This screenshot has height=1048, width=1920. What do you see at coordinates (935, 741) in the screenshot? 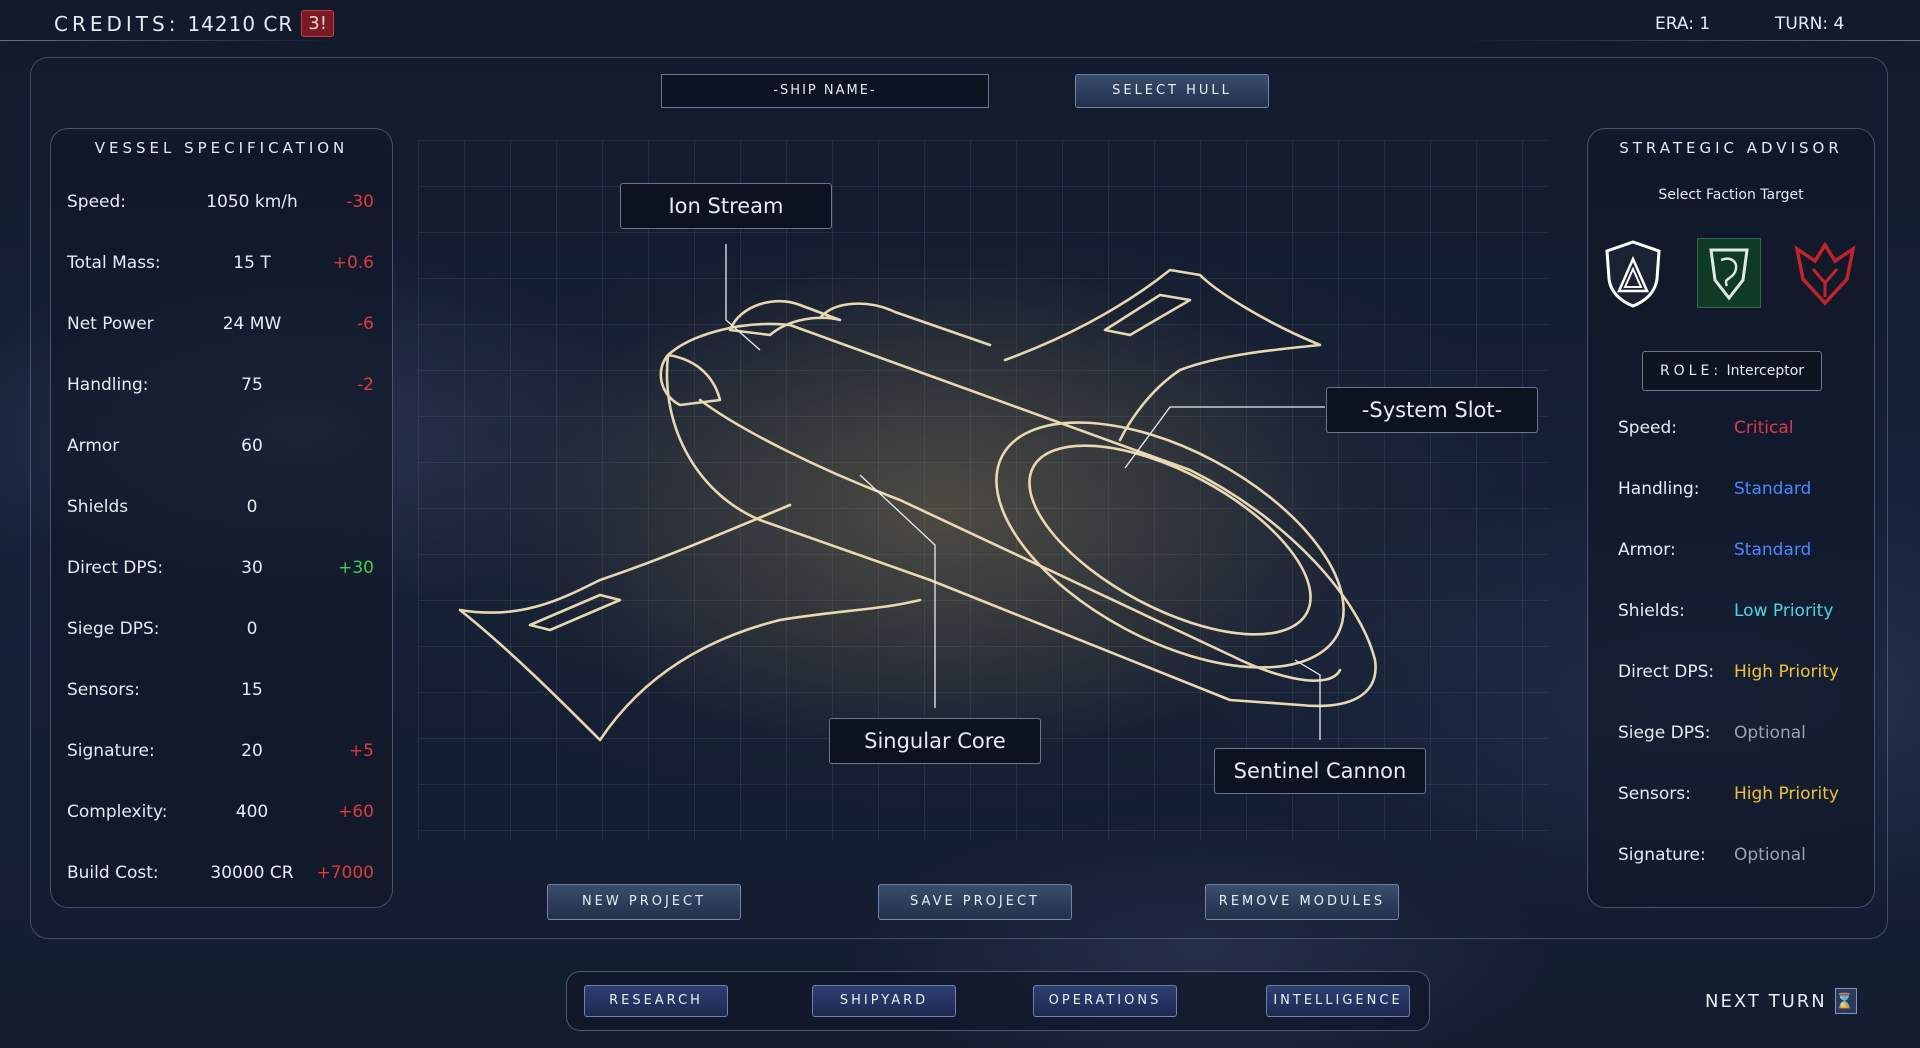
I see `callout-singular-core: Singular Core` at bounding box center [935, 741].